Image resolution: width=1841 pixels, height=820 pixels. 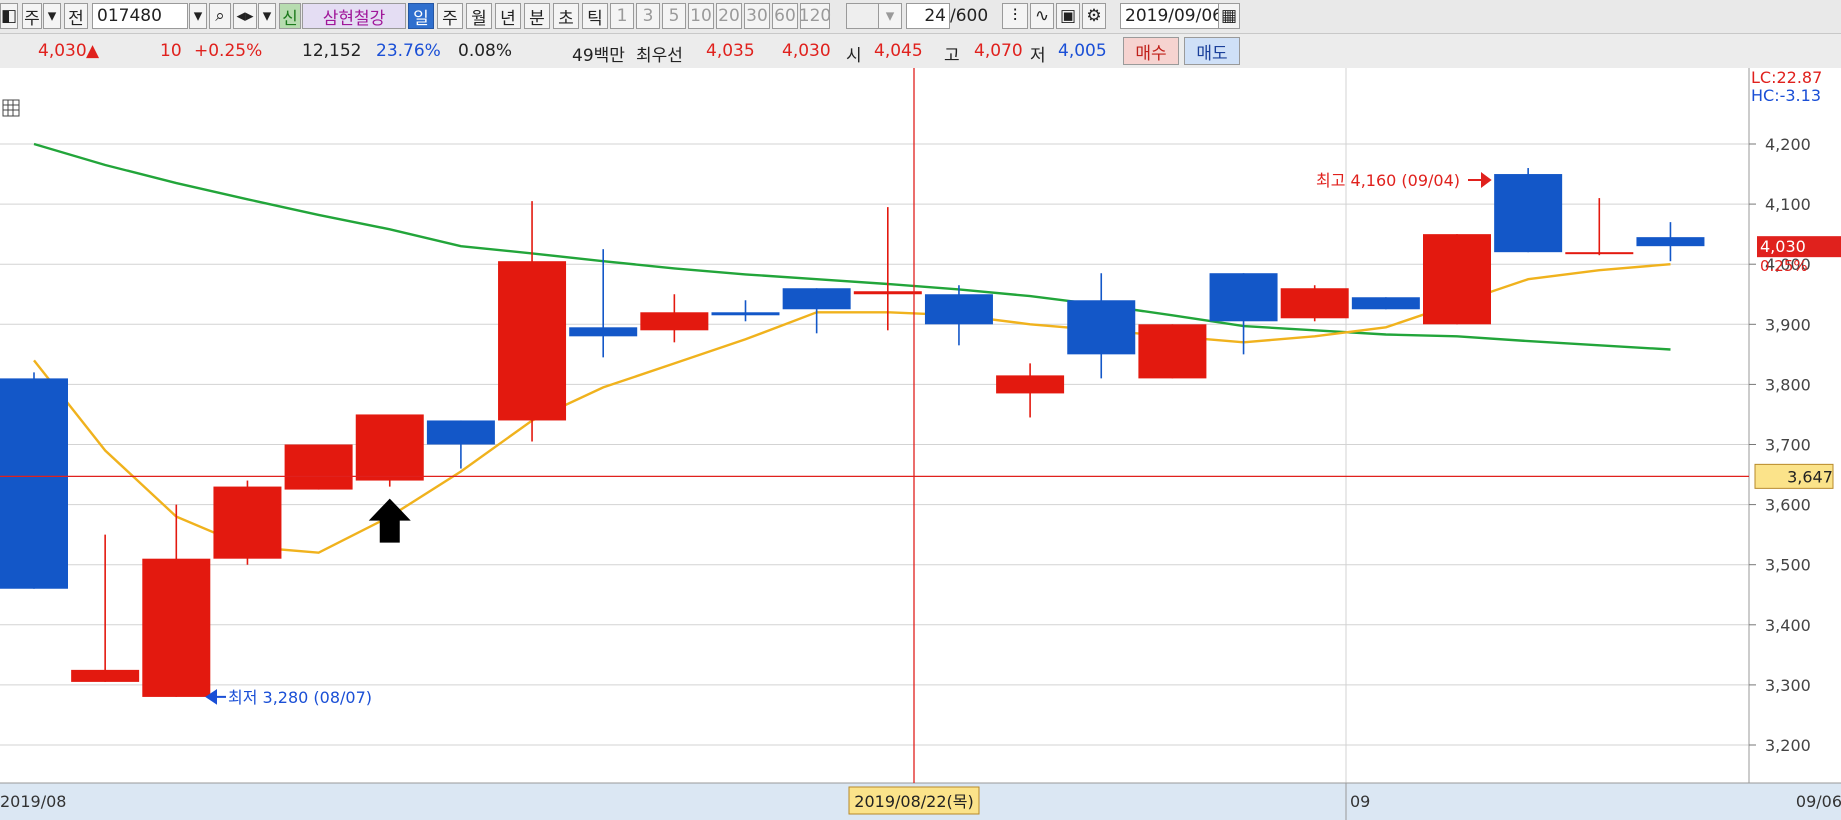 What do you see at coordinates (815, 16) in the screenshot?
I see `minute-option: 120` at bounding box center [815, 16].